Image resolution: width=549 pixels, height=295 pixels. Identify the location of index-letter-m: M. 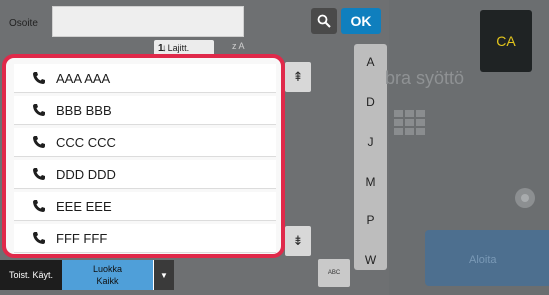
(370, 182).